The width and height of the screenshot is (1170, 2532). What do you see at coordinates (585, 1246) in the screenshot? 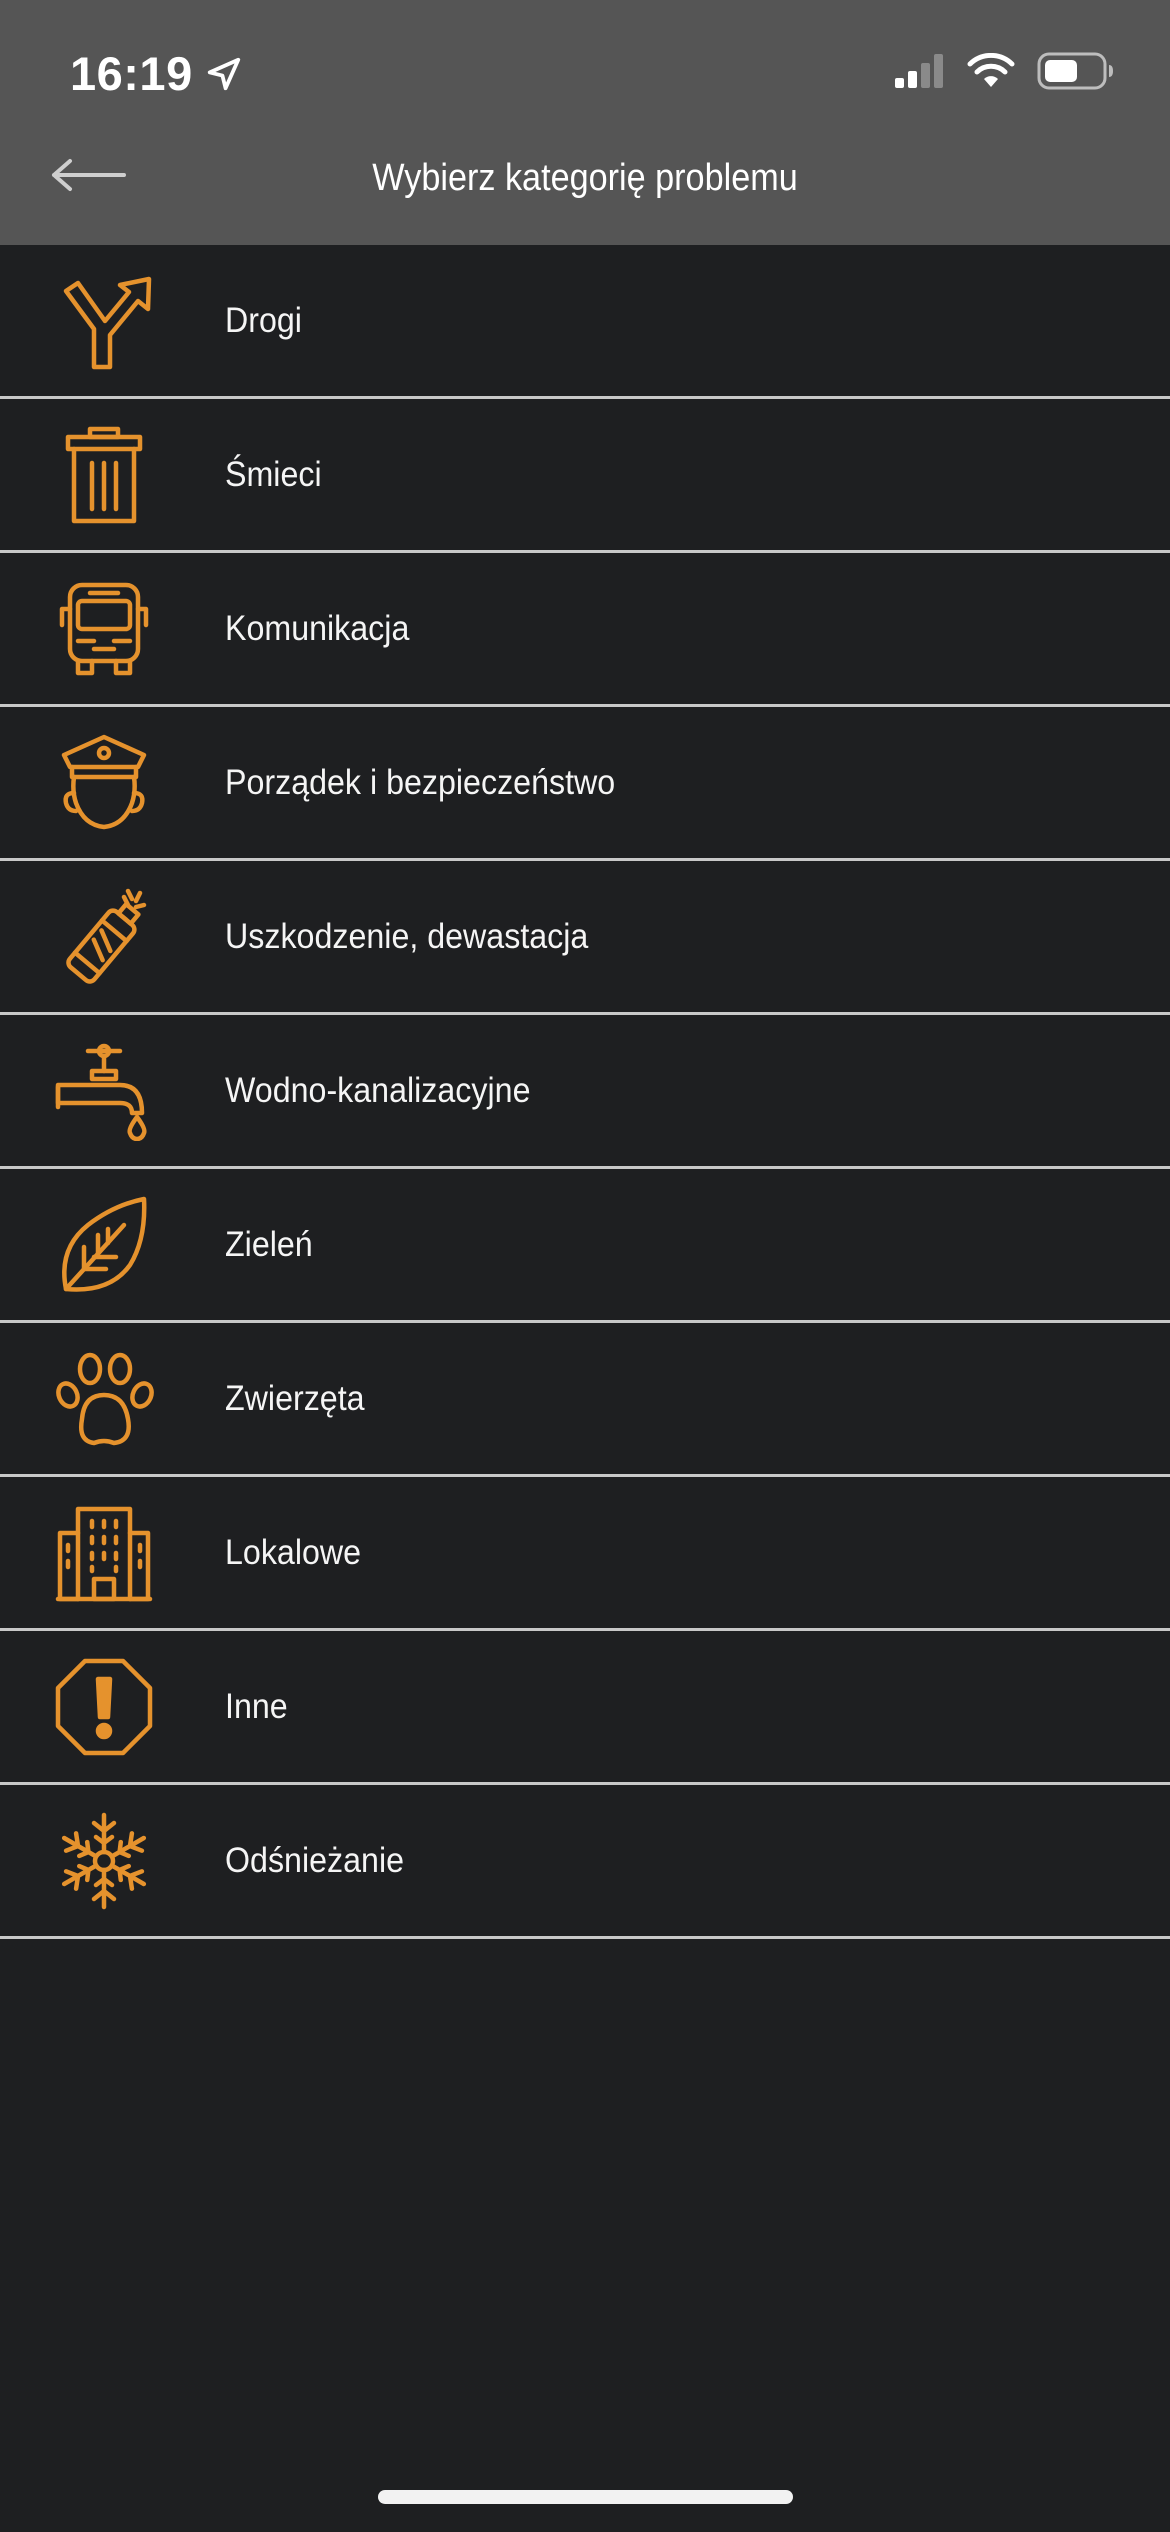
I see `category-item-zielen: Zieleń` at bounding box center [585, 1246].